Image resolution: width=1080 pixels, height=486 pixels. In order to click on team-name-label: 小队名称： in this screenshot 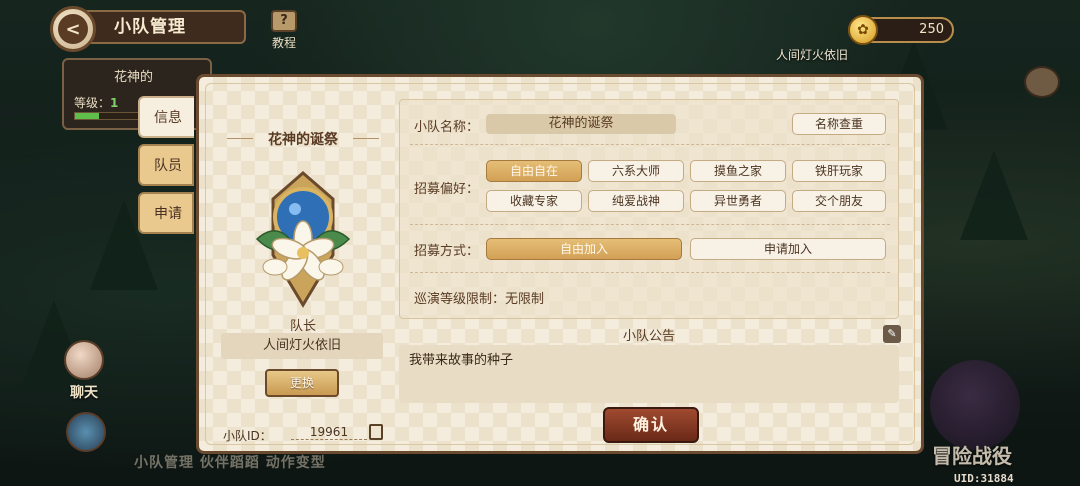, I will do `click(447, 127)`.